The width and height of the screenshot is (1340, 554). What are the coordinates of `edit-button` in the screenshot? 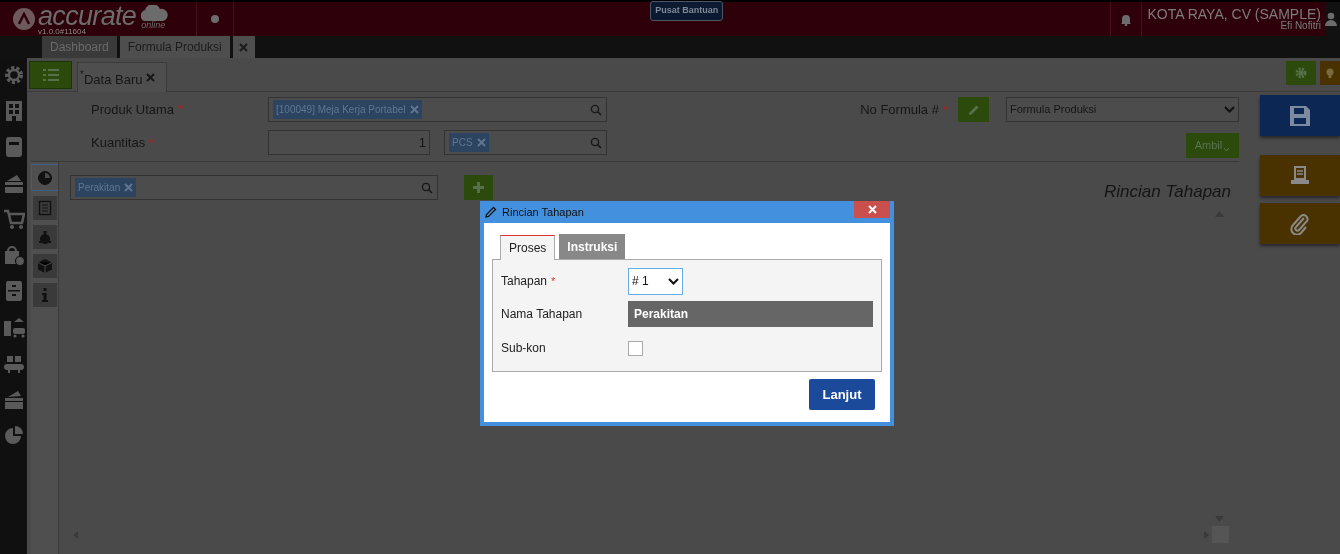 It's located at (973, 109).